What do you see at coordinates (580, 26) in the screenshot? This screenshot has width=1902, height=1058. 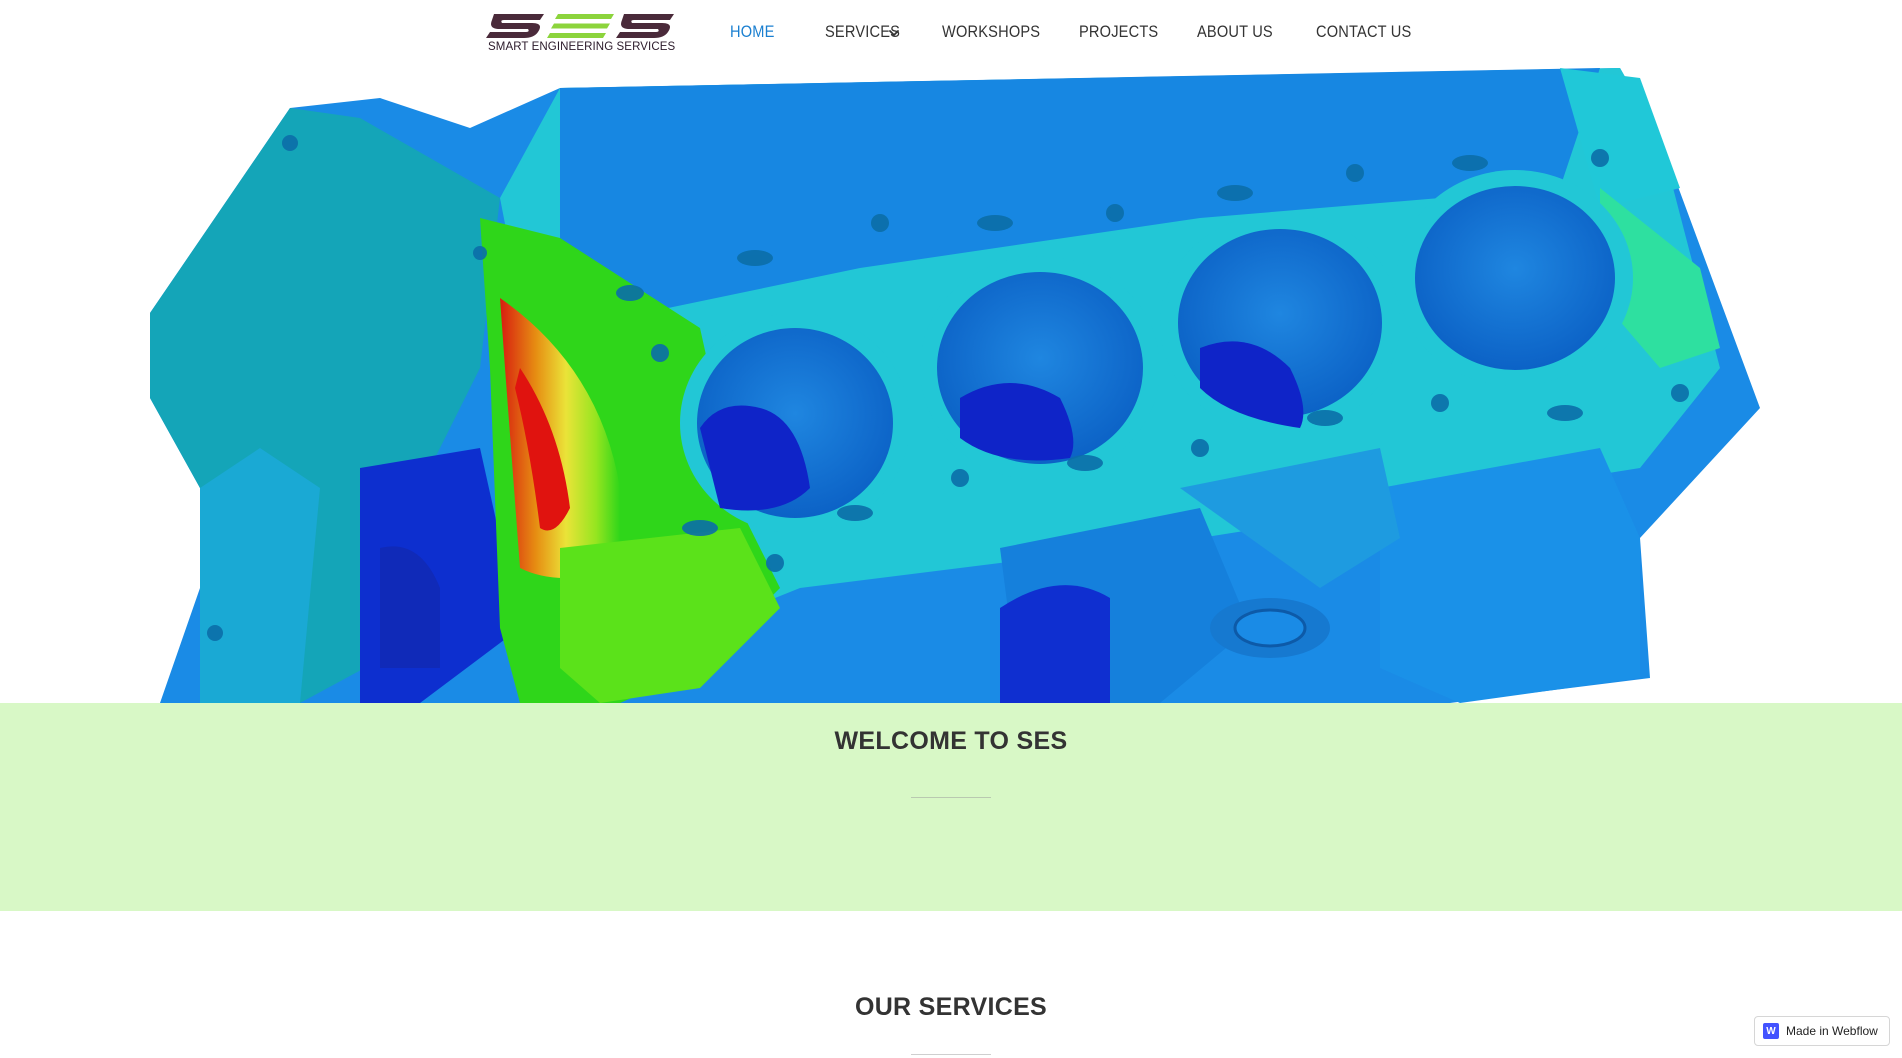 I see `ses-logo-mark` at bounding box center [580, 26].